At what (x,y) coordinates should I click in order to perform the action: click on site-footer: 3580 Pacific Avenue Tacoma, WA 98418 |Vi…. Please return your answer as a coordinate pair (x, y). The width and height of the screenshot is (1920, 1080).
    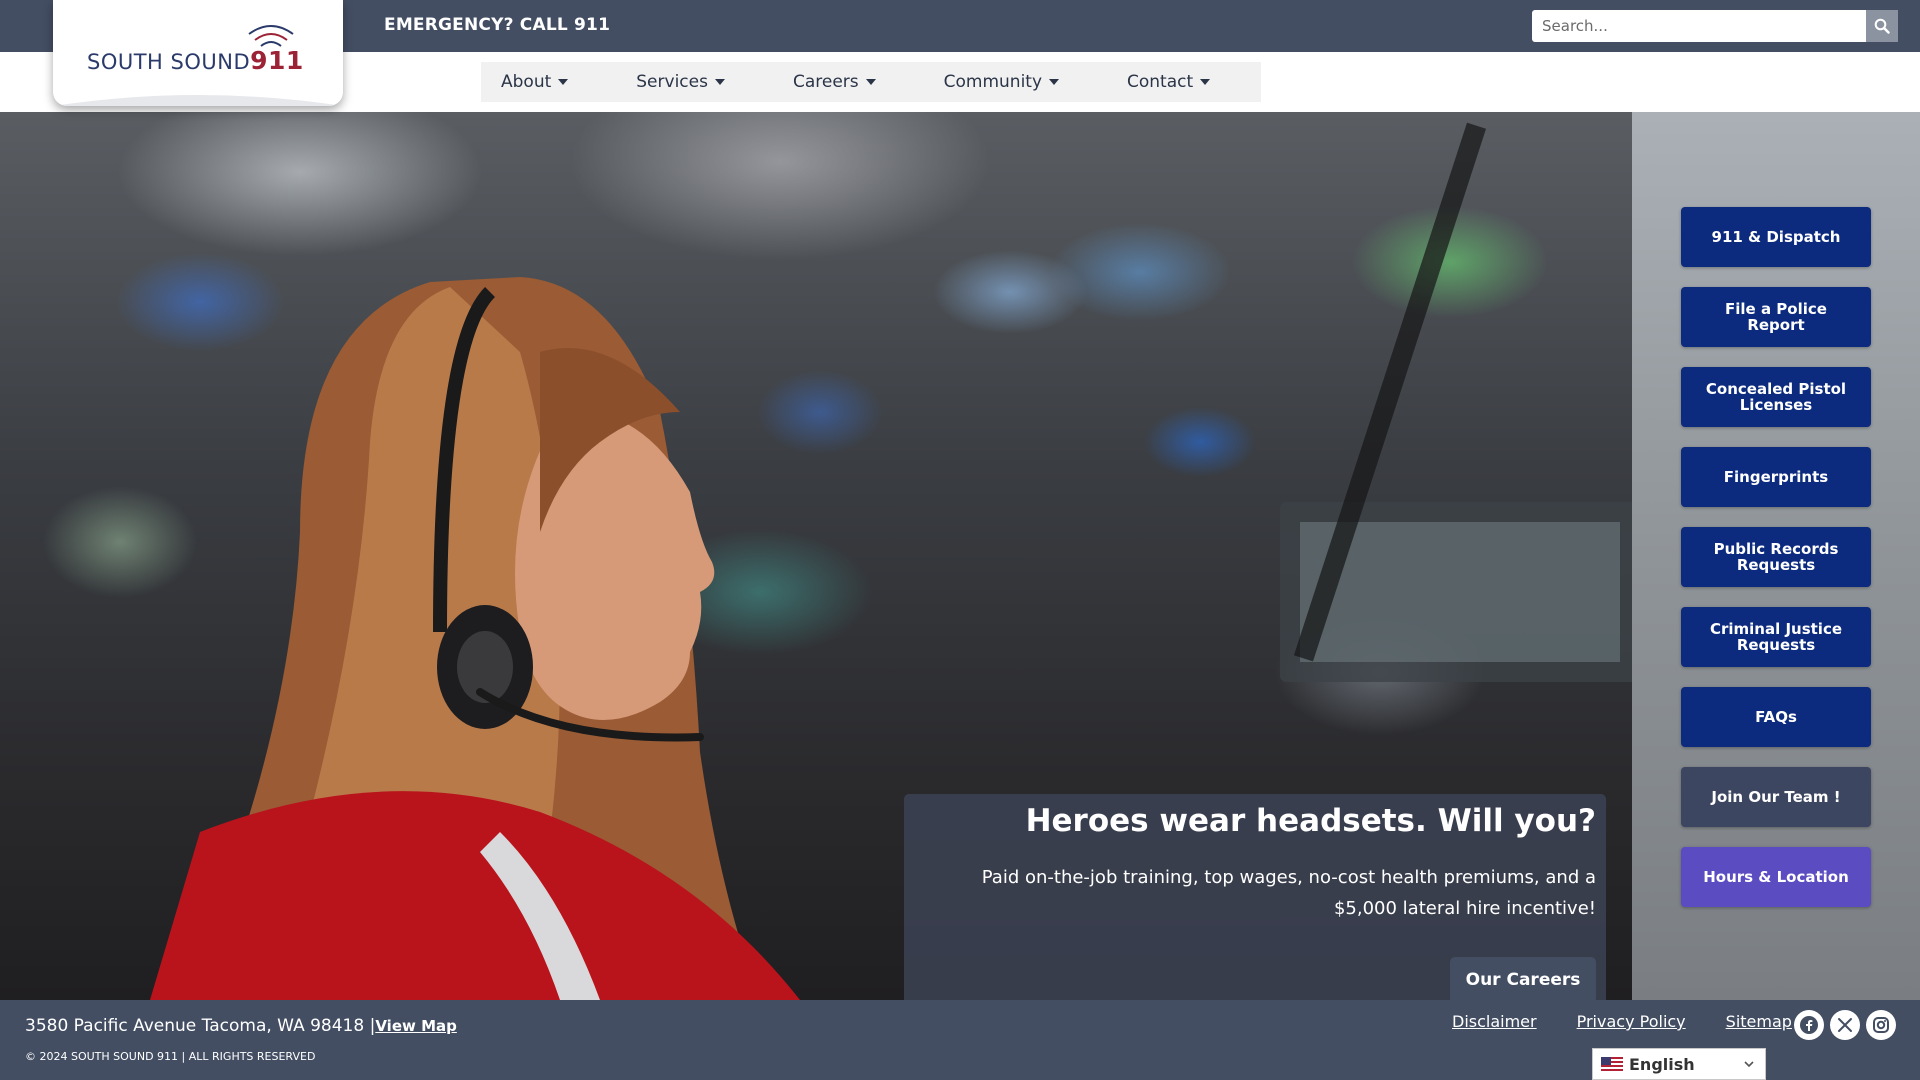
    Looking at the image, I should click on (960, 1040).